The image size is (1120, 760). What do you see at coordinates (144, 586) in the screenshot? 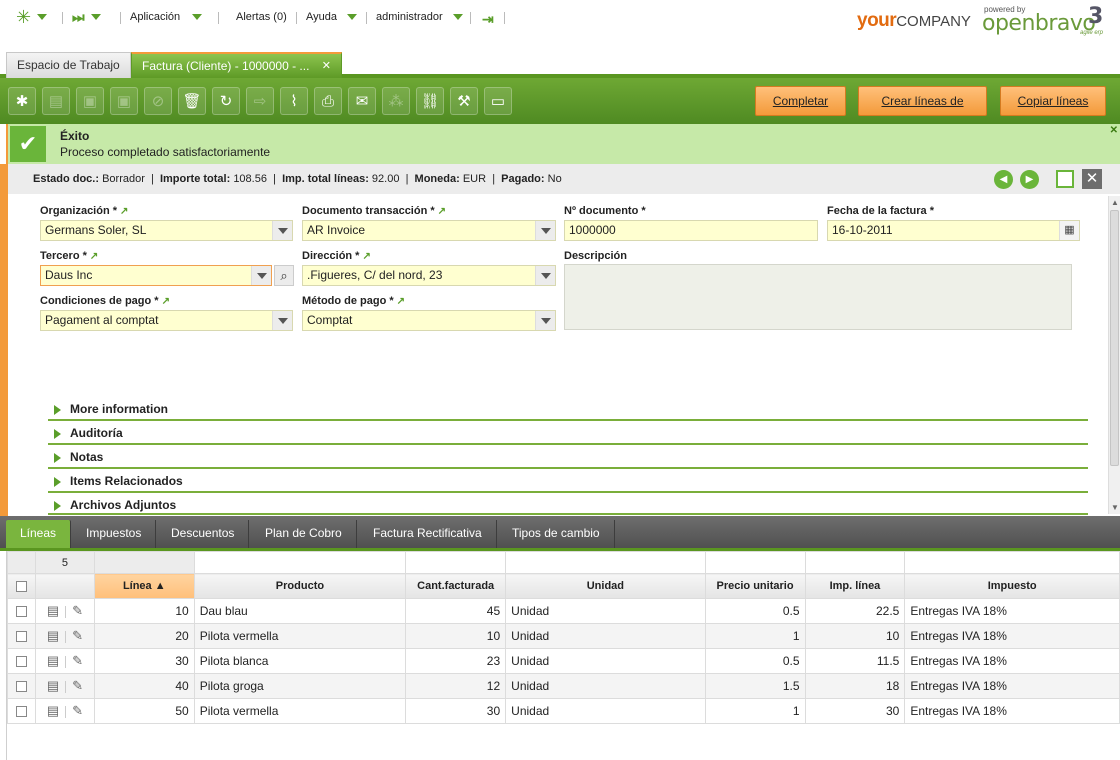
I see `column-header-line: Línea ▲` at bounding box center [144, 586].